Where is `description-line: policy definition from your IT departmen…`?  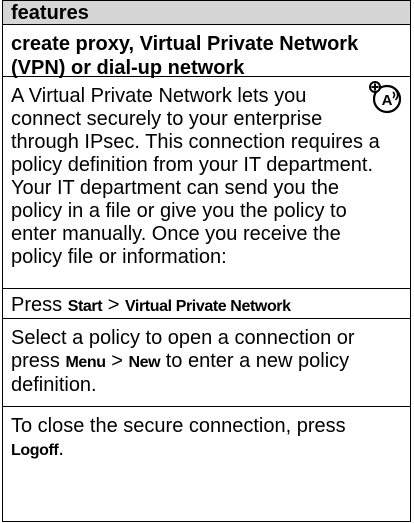
description-line: policy definition from your IT departmen… is located at coordinates (192, 165).